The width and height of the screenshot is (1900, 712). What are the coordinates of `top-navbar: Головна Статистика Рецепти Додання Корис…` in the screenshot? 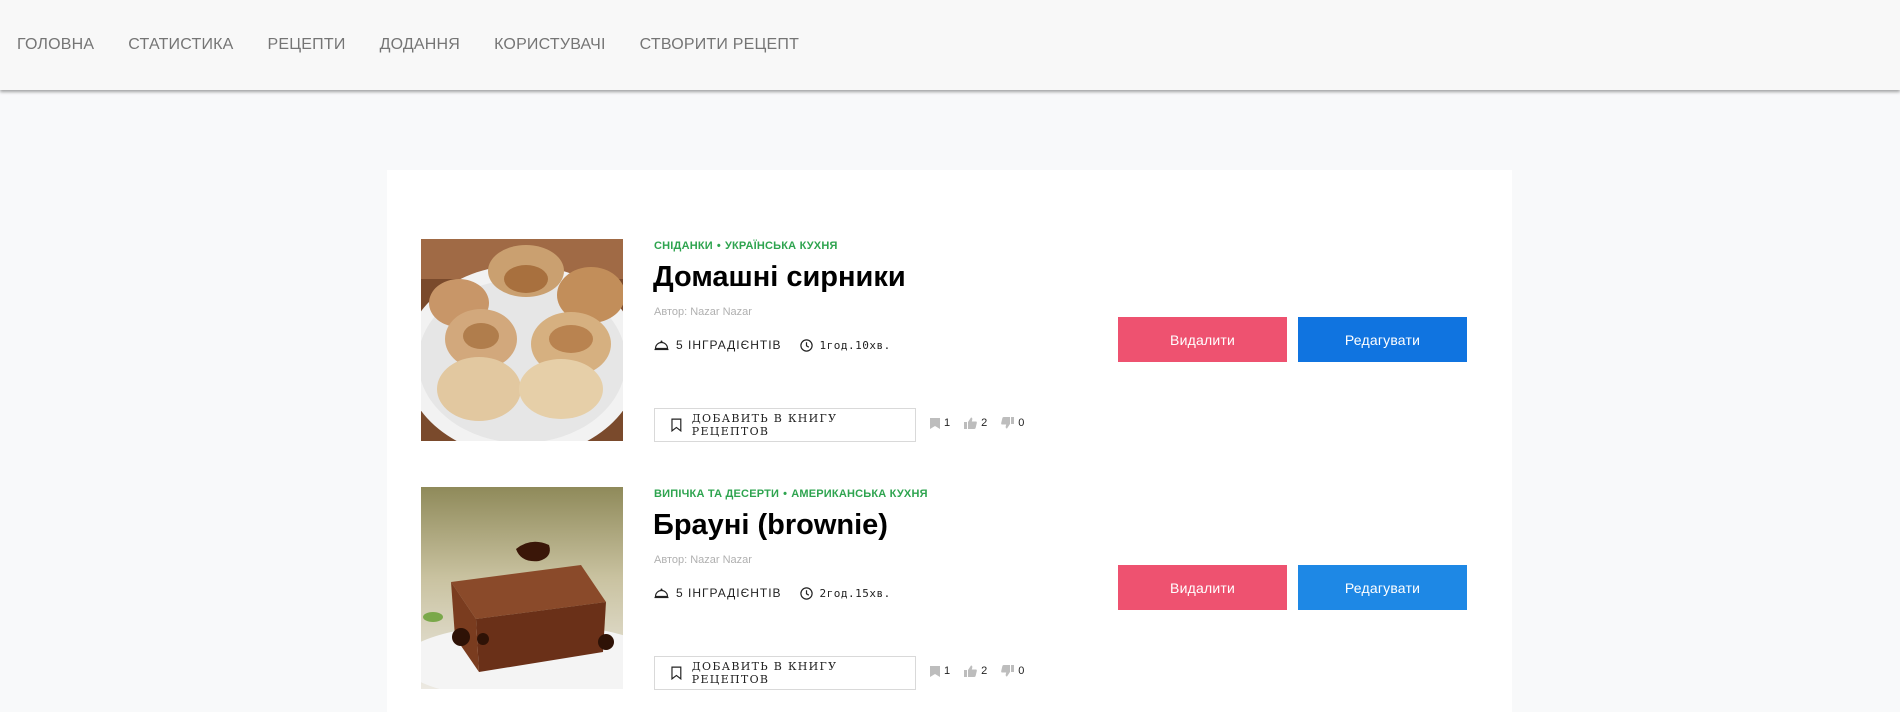 It's located at (950, 45).